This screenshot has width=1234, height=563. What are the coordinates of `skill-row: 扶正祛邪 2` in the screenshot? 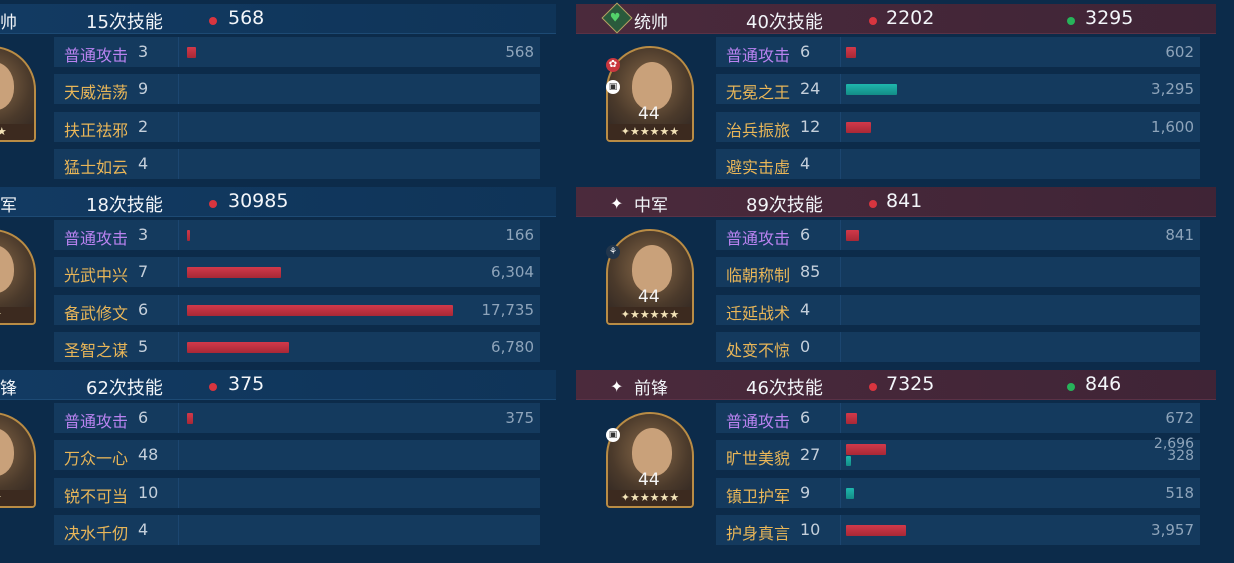 It's located at (297, 127).